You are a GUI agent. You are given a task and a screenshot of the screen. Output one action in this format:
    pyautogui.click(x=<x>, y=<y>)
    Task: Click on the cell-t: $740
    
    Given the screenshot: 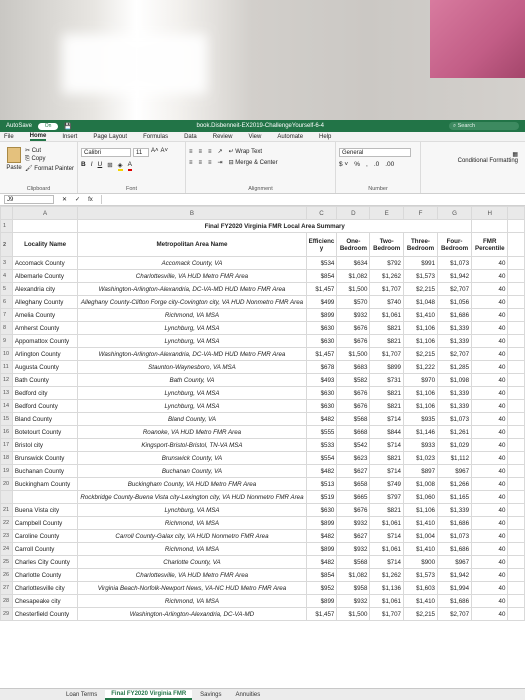 What is the action you would take?
    pyautogui.click(x=386, y=302)
    